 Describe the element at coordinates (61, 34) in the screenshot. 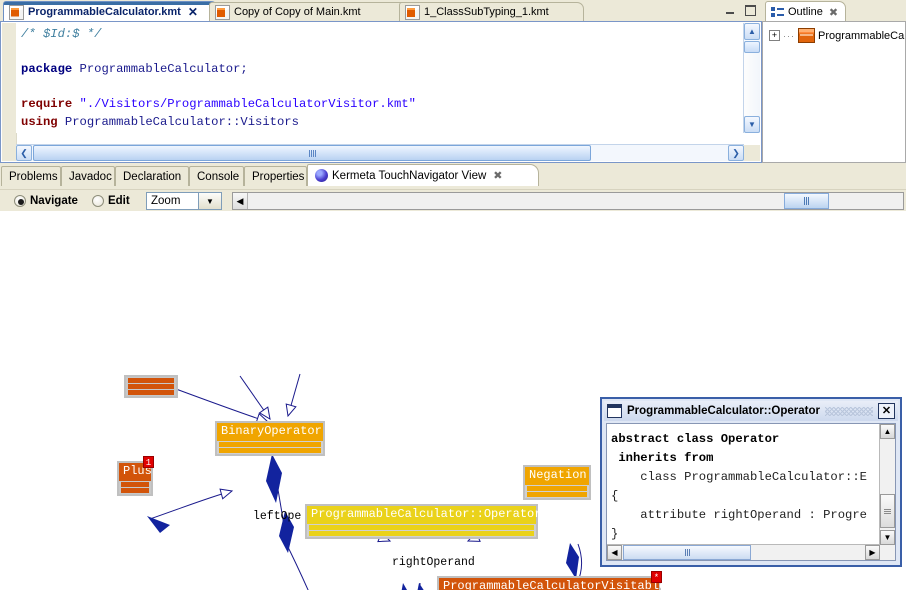

I see `code-line-comment: /* $Id:$ */` at that location.